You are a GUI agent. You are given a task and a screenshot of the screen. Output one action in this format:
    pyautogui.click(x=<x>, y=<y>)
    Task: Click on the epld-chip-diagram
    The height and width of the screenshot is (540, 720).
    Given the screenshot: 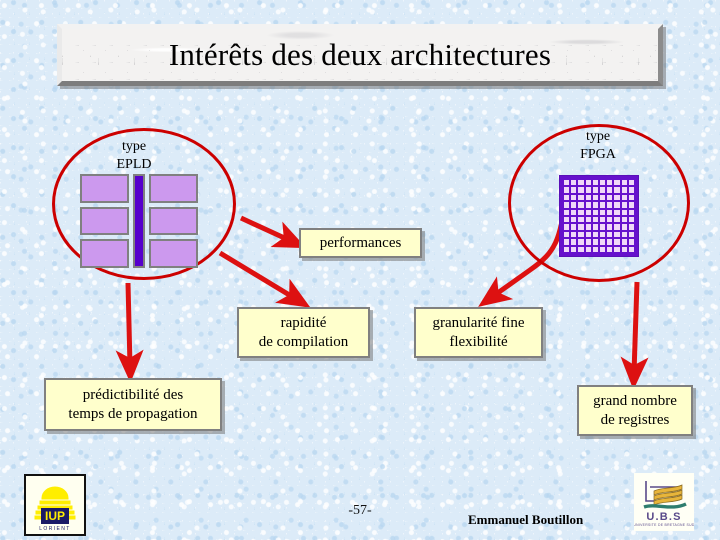 What is the action you would take?
    pyautogui.click(x=139, y=221)
    